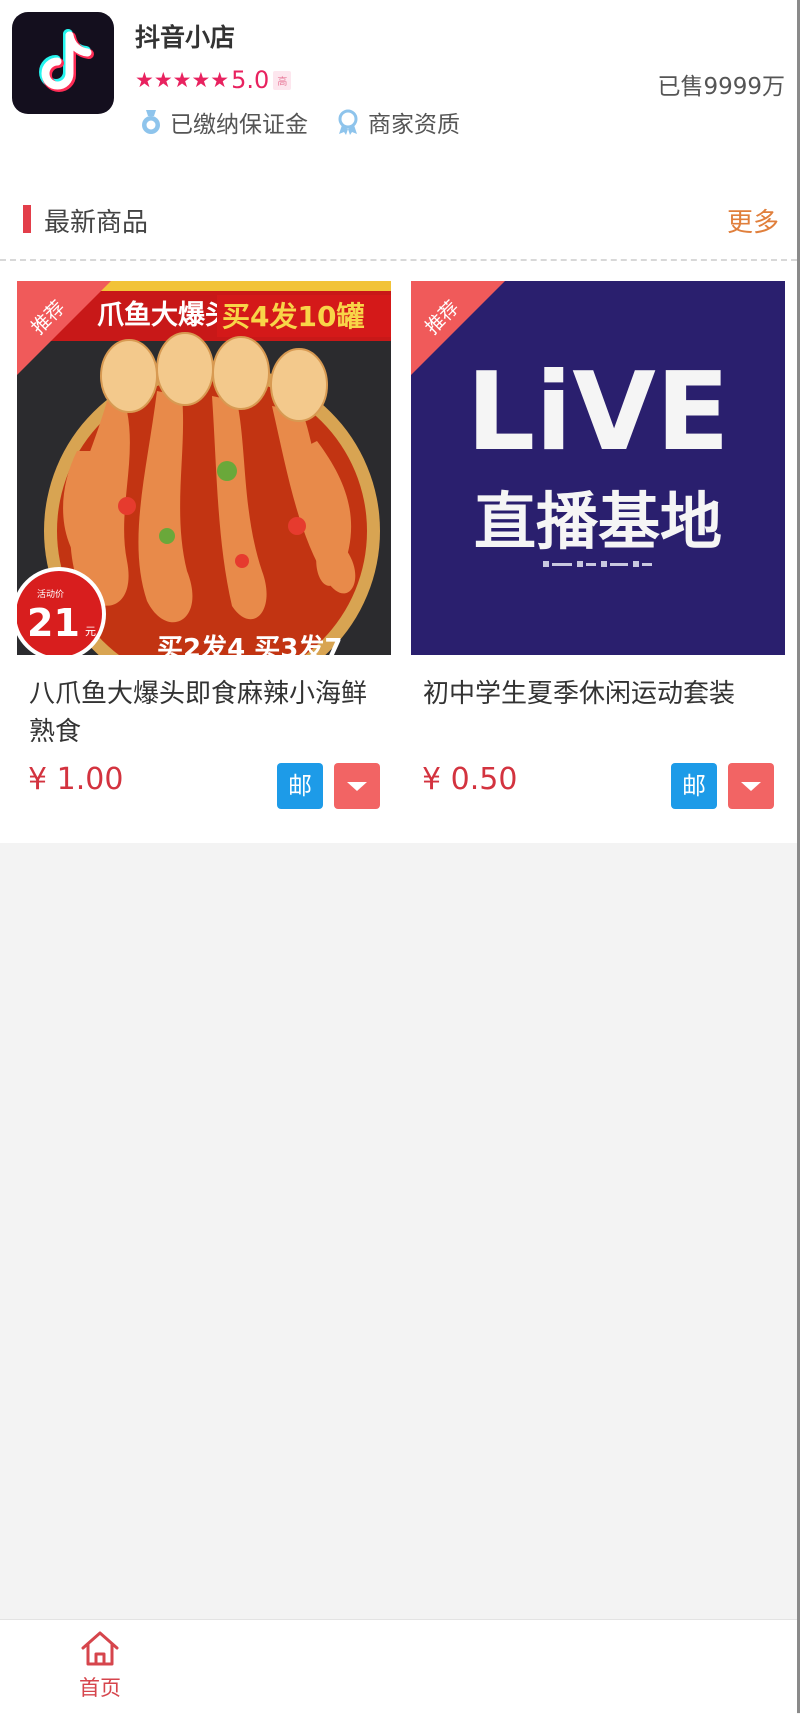 This screenshot has height=1714, width=800. I want to click on image-badge-small: 活动价, so click(50, 594).